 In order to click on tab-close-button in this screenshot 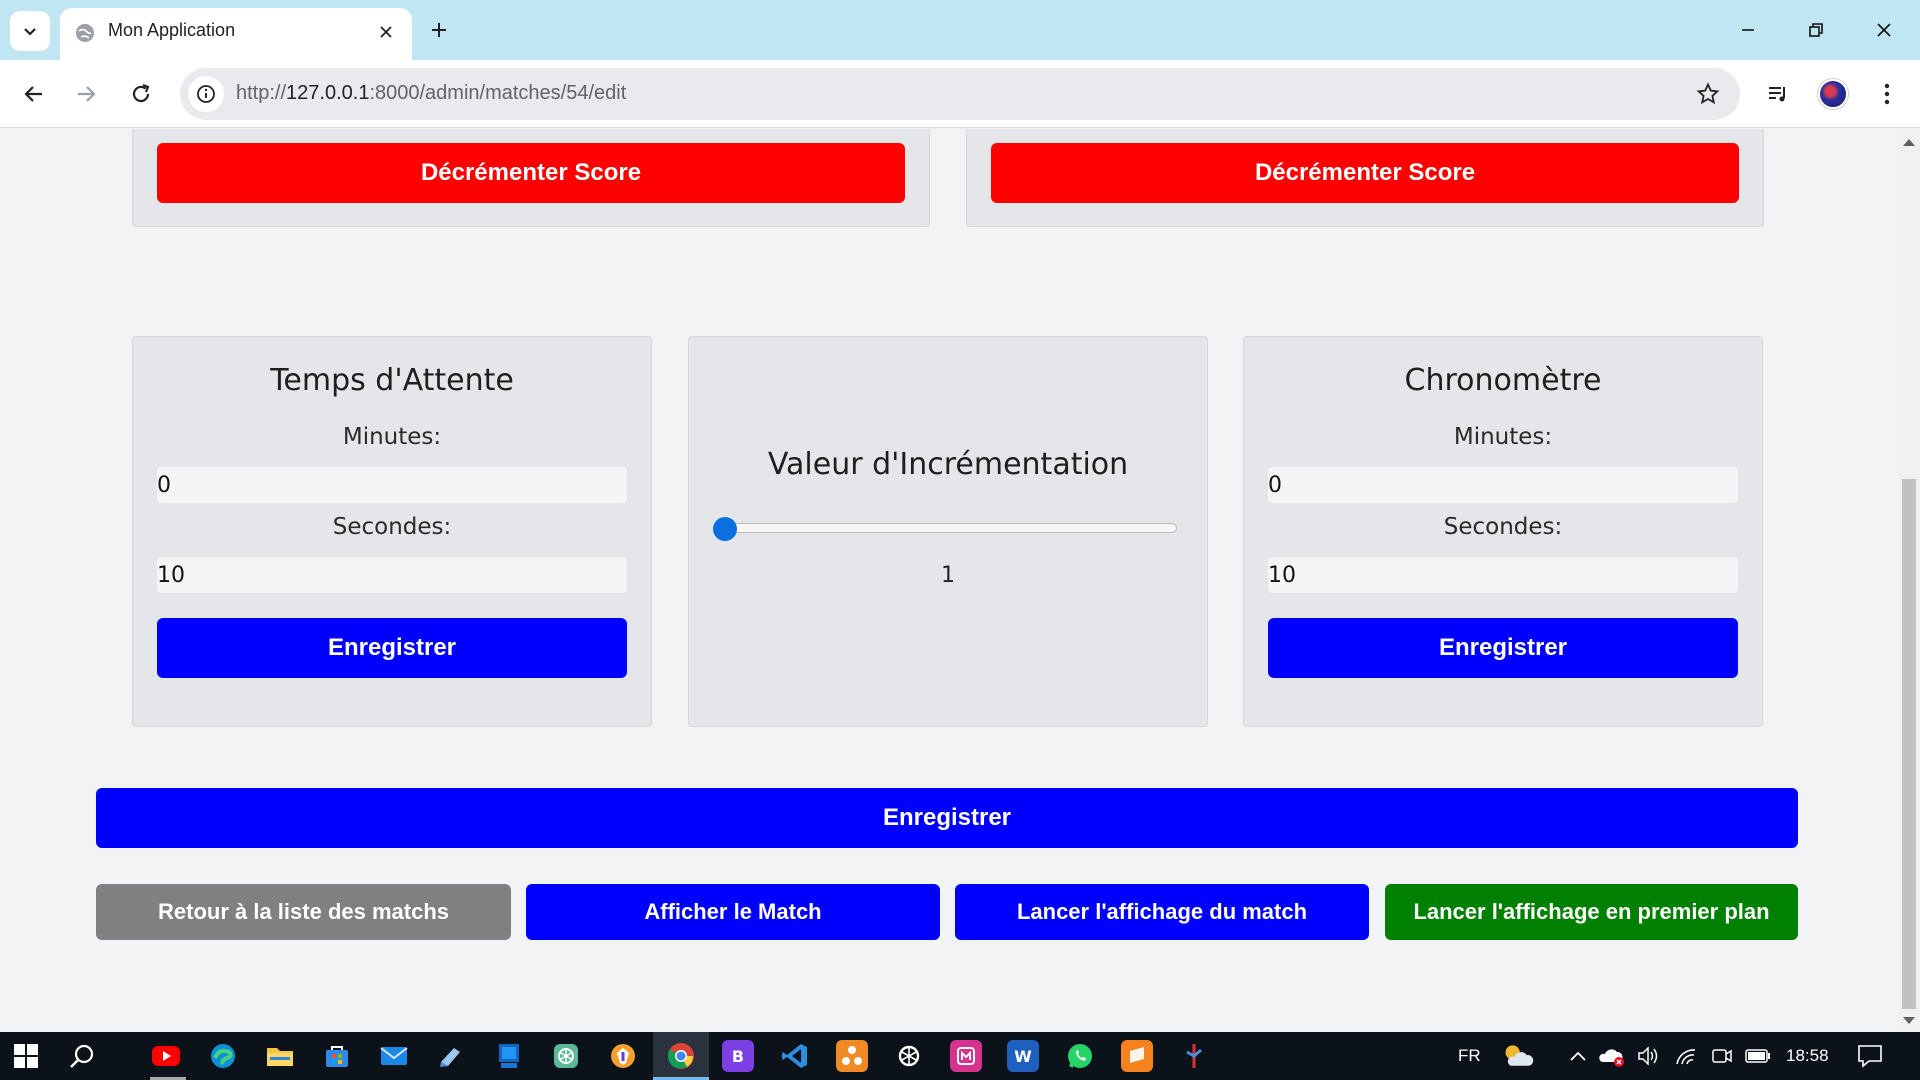, I will do `click(386, 32)`.